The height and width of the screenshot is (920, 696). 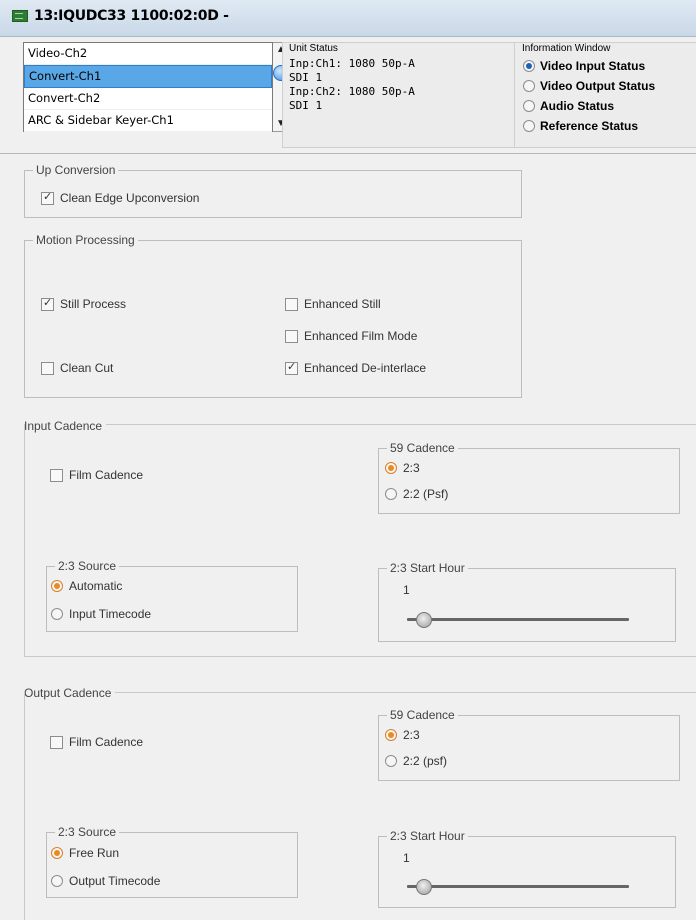 I want to click on output-cadence-border-left, so click(x=24, y=806).